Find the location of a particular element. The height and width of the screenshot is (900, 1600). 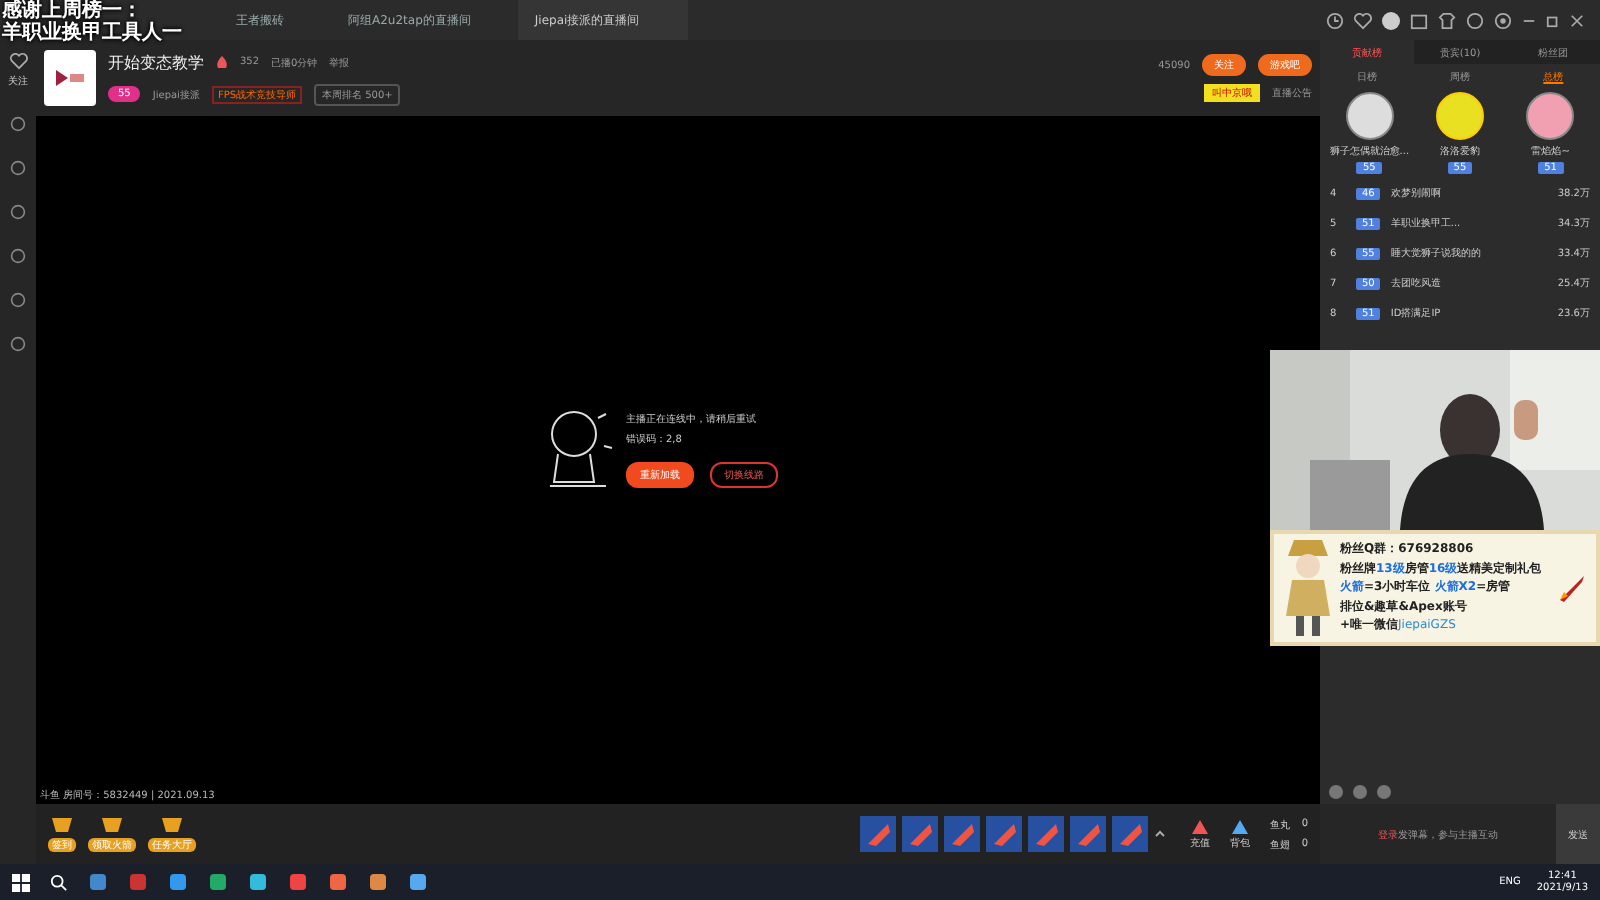

close-icon is located at coordinates (1577, 20).